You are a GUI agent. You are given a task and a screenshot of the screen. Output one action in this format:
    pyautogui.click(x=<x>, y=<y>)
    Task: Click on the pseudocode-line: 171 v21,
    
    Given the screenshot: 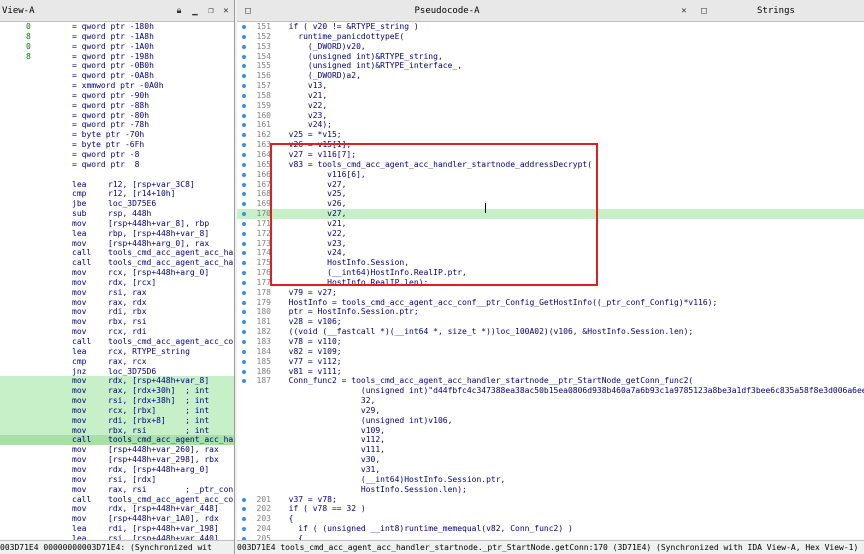 What is the action you would take?
    pyautogui.click(x=550, y=224)
    